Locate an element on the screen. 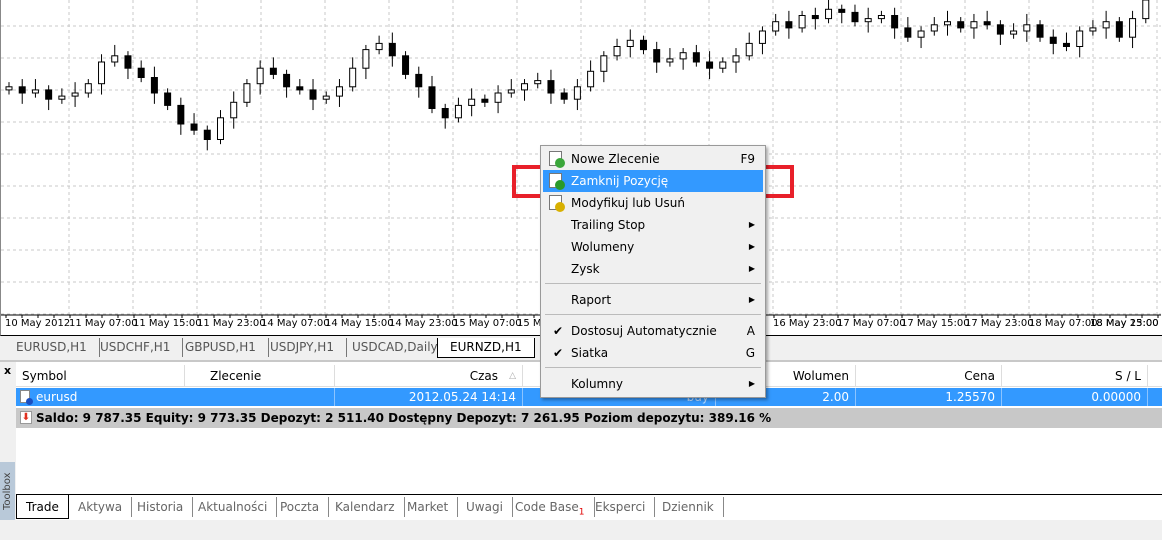 The height and width of the screenshot is (540, 1162). menu-item: Wolumeny ▶ is located at coordinates (653, 247).